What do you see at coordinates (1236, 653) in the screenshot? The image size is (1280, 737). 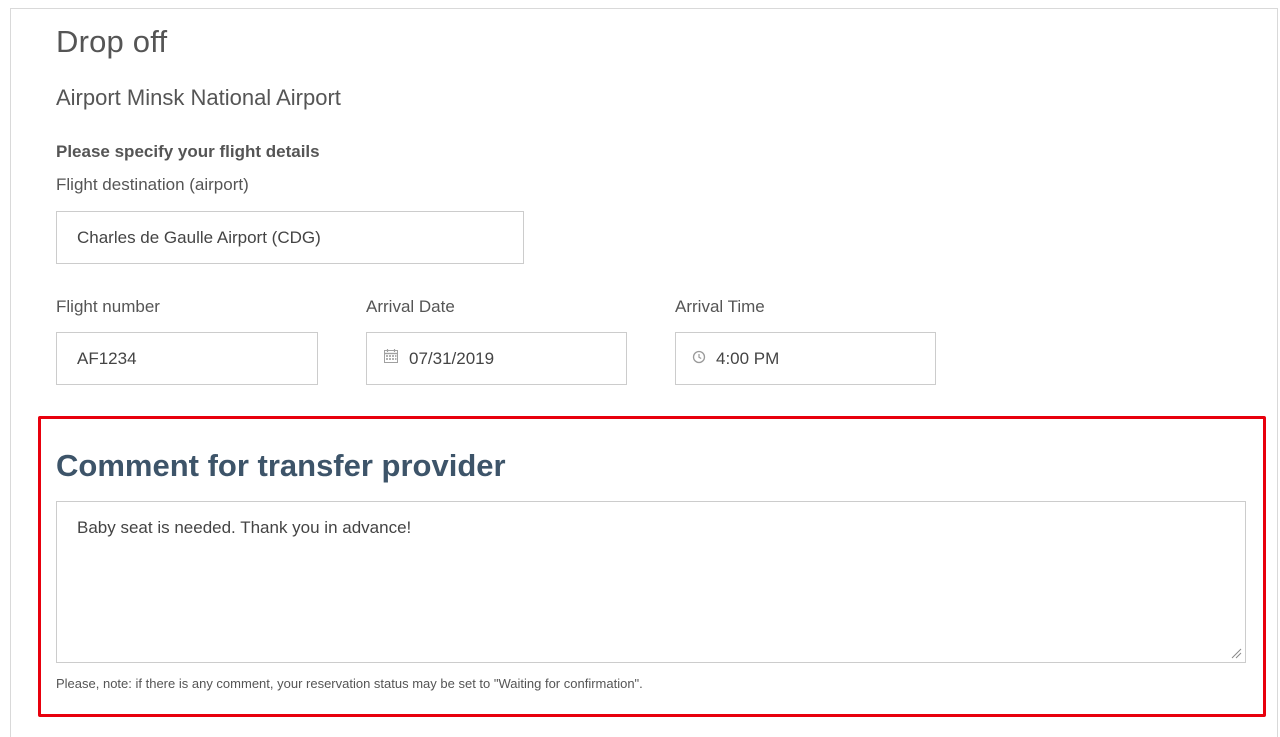 I see `resize-handle-icon` at bounding box center [1236, 653].